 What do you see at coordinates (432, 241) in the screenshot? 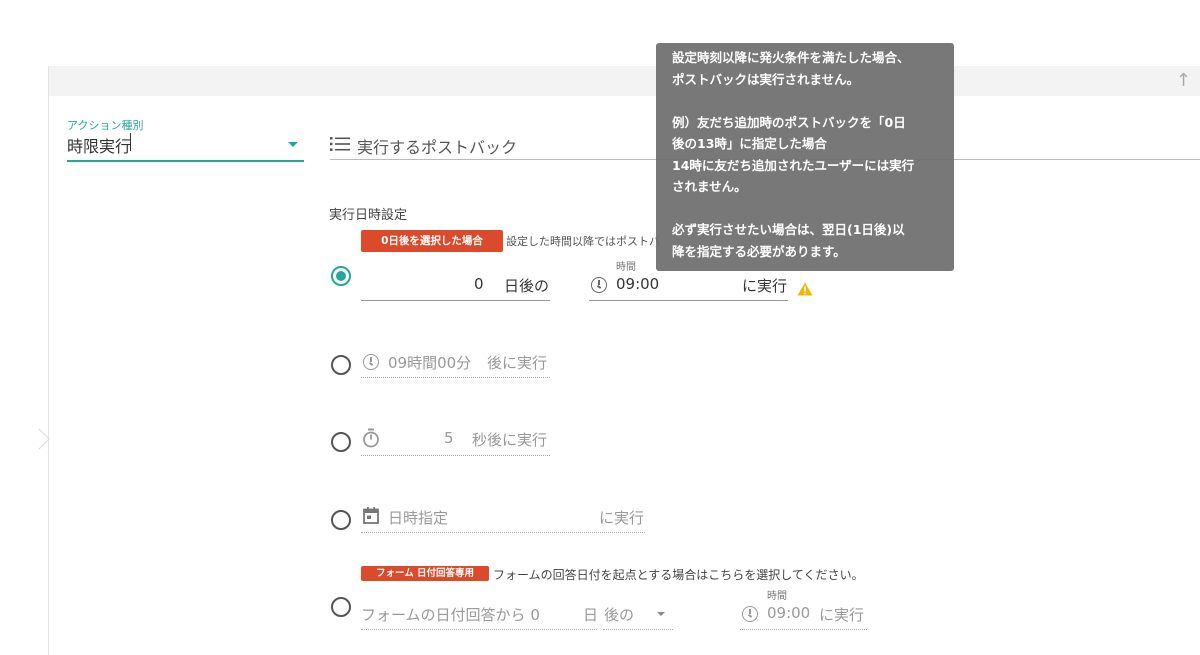
I see `zero-day-badge: 0日後を選択した場合` at bounding box center [432, 241].